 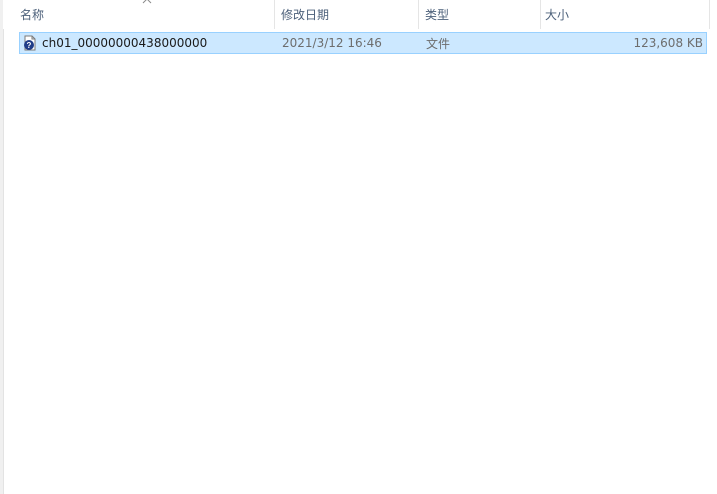 What do you see at coordinates (305, 15) in the screenshot?
I see `column-header-modified-label: 修改日期` at bounding box center [305, 15].